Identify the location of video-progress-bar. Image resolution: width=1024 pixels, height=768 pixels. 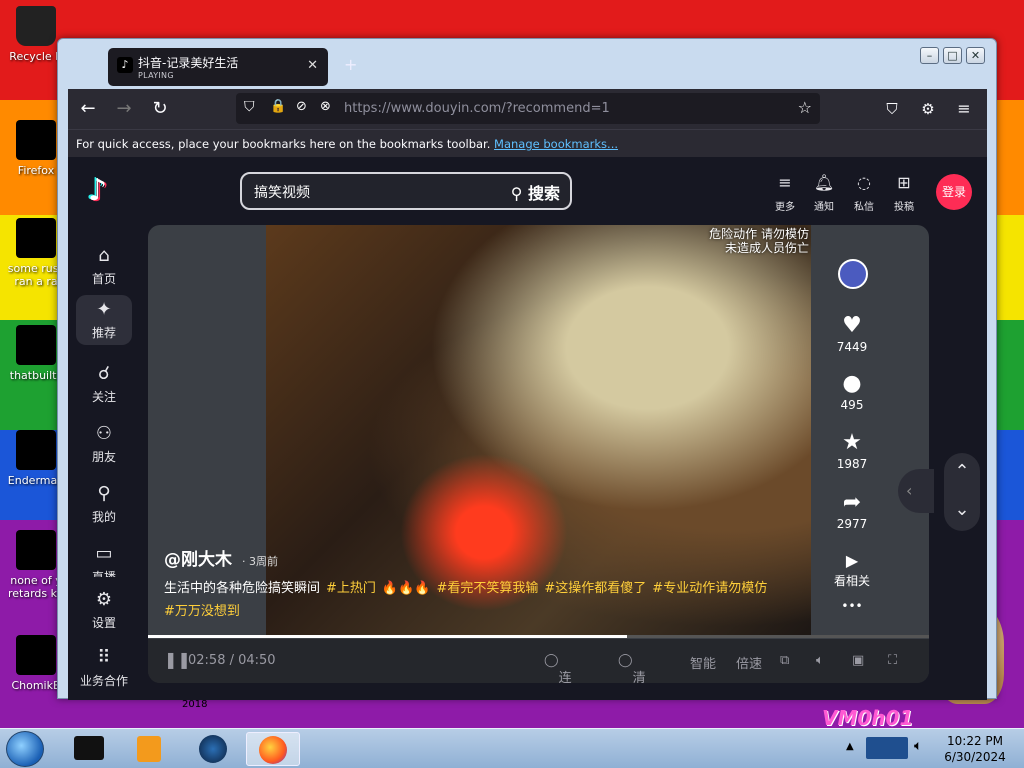
(538, 636).